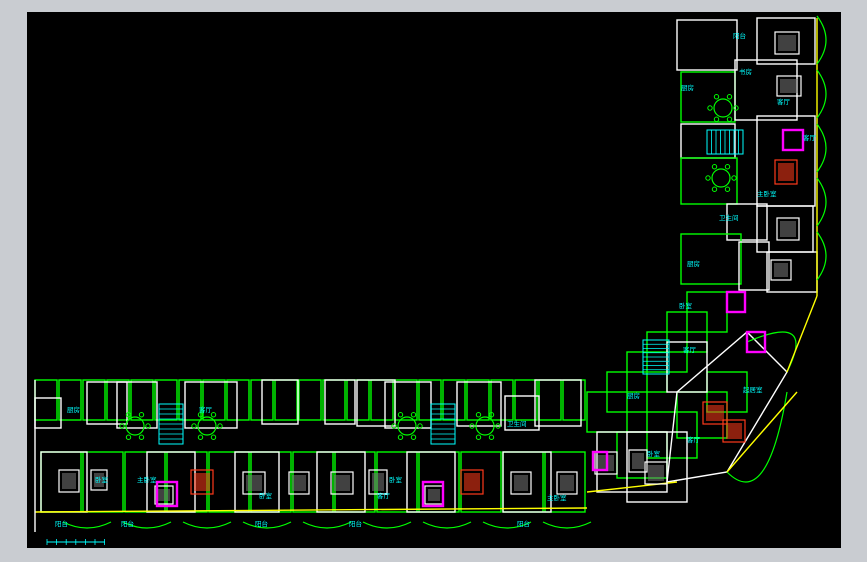 The image size is (867, 562). I want to click on scale-bar-icon, so click(75, 542).